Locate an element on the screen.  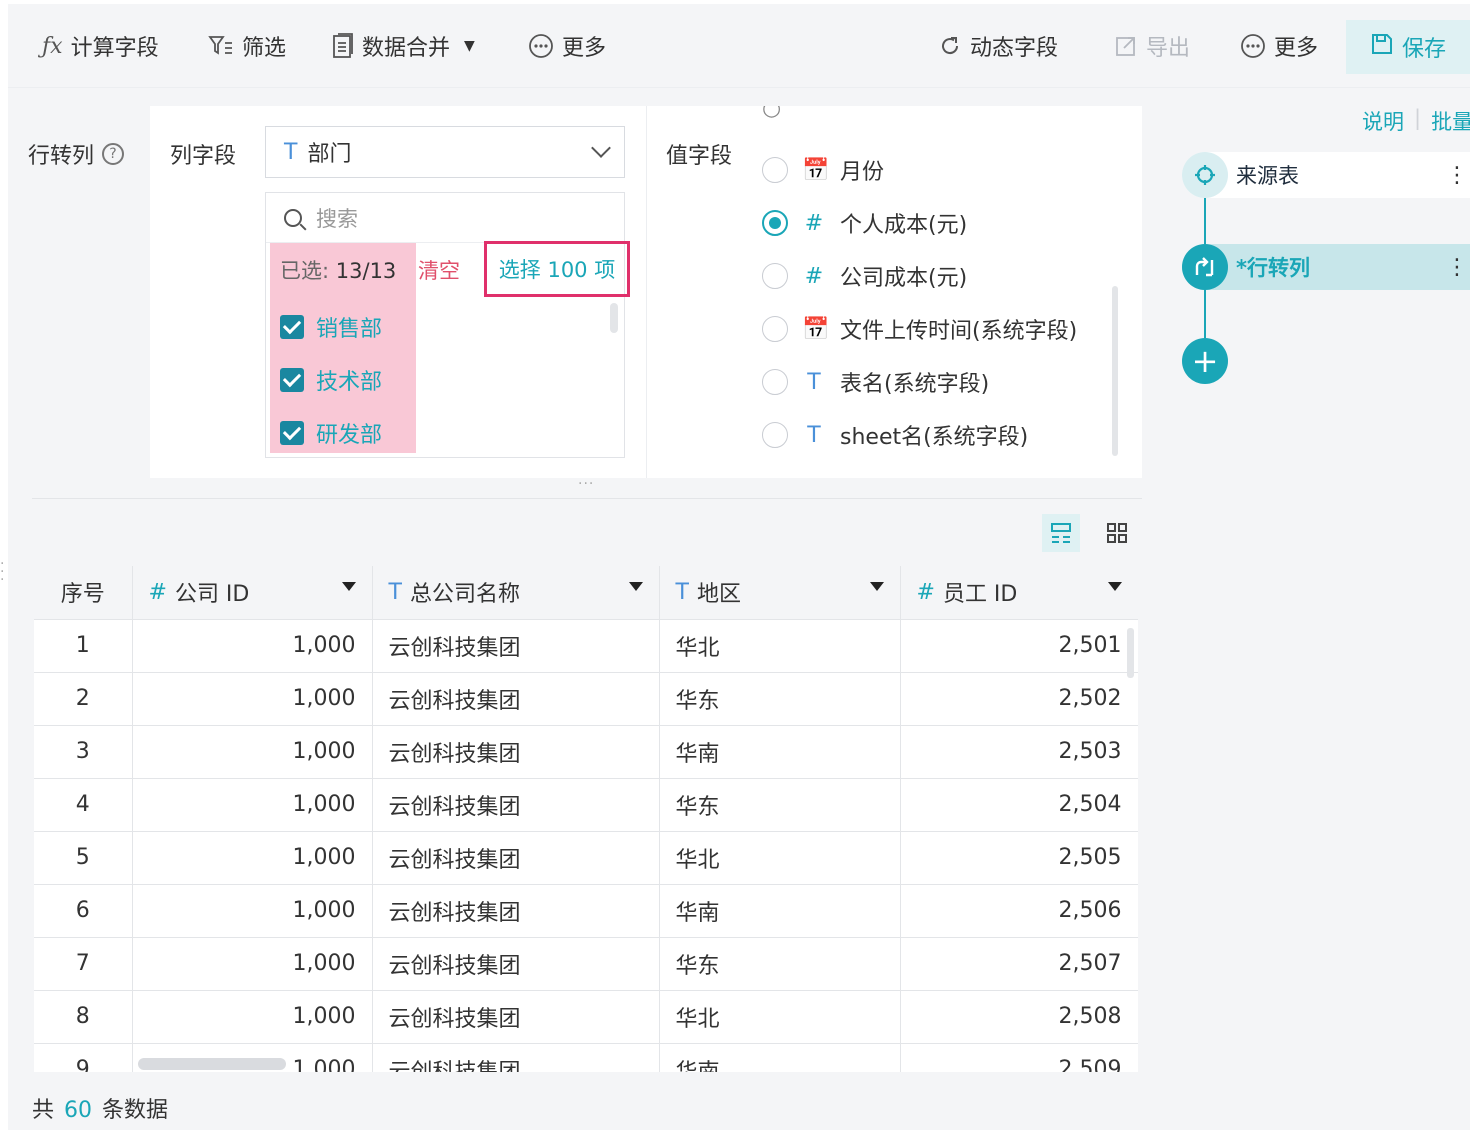
column-header: 序号 is located at coordinates (83, 593).